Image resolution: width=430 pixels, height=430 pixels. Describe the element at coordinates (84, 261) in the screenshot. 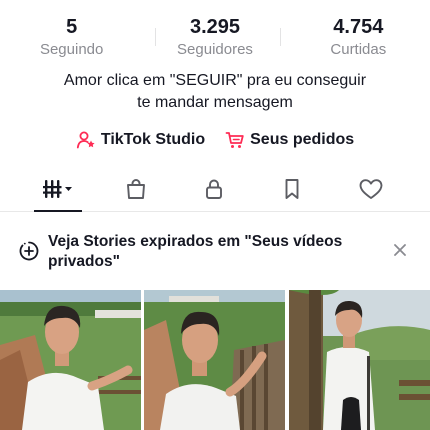

I see `banner-line-2: privados"` at that location.